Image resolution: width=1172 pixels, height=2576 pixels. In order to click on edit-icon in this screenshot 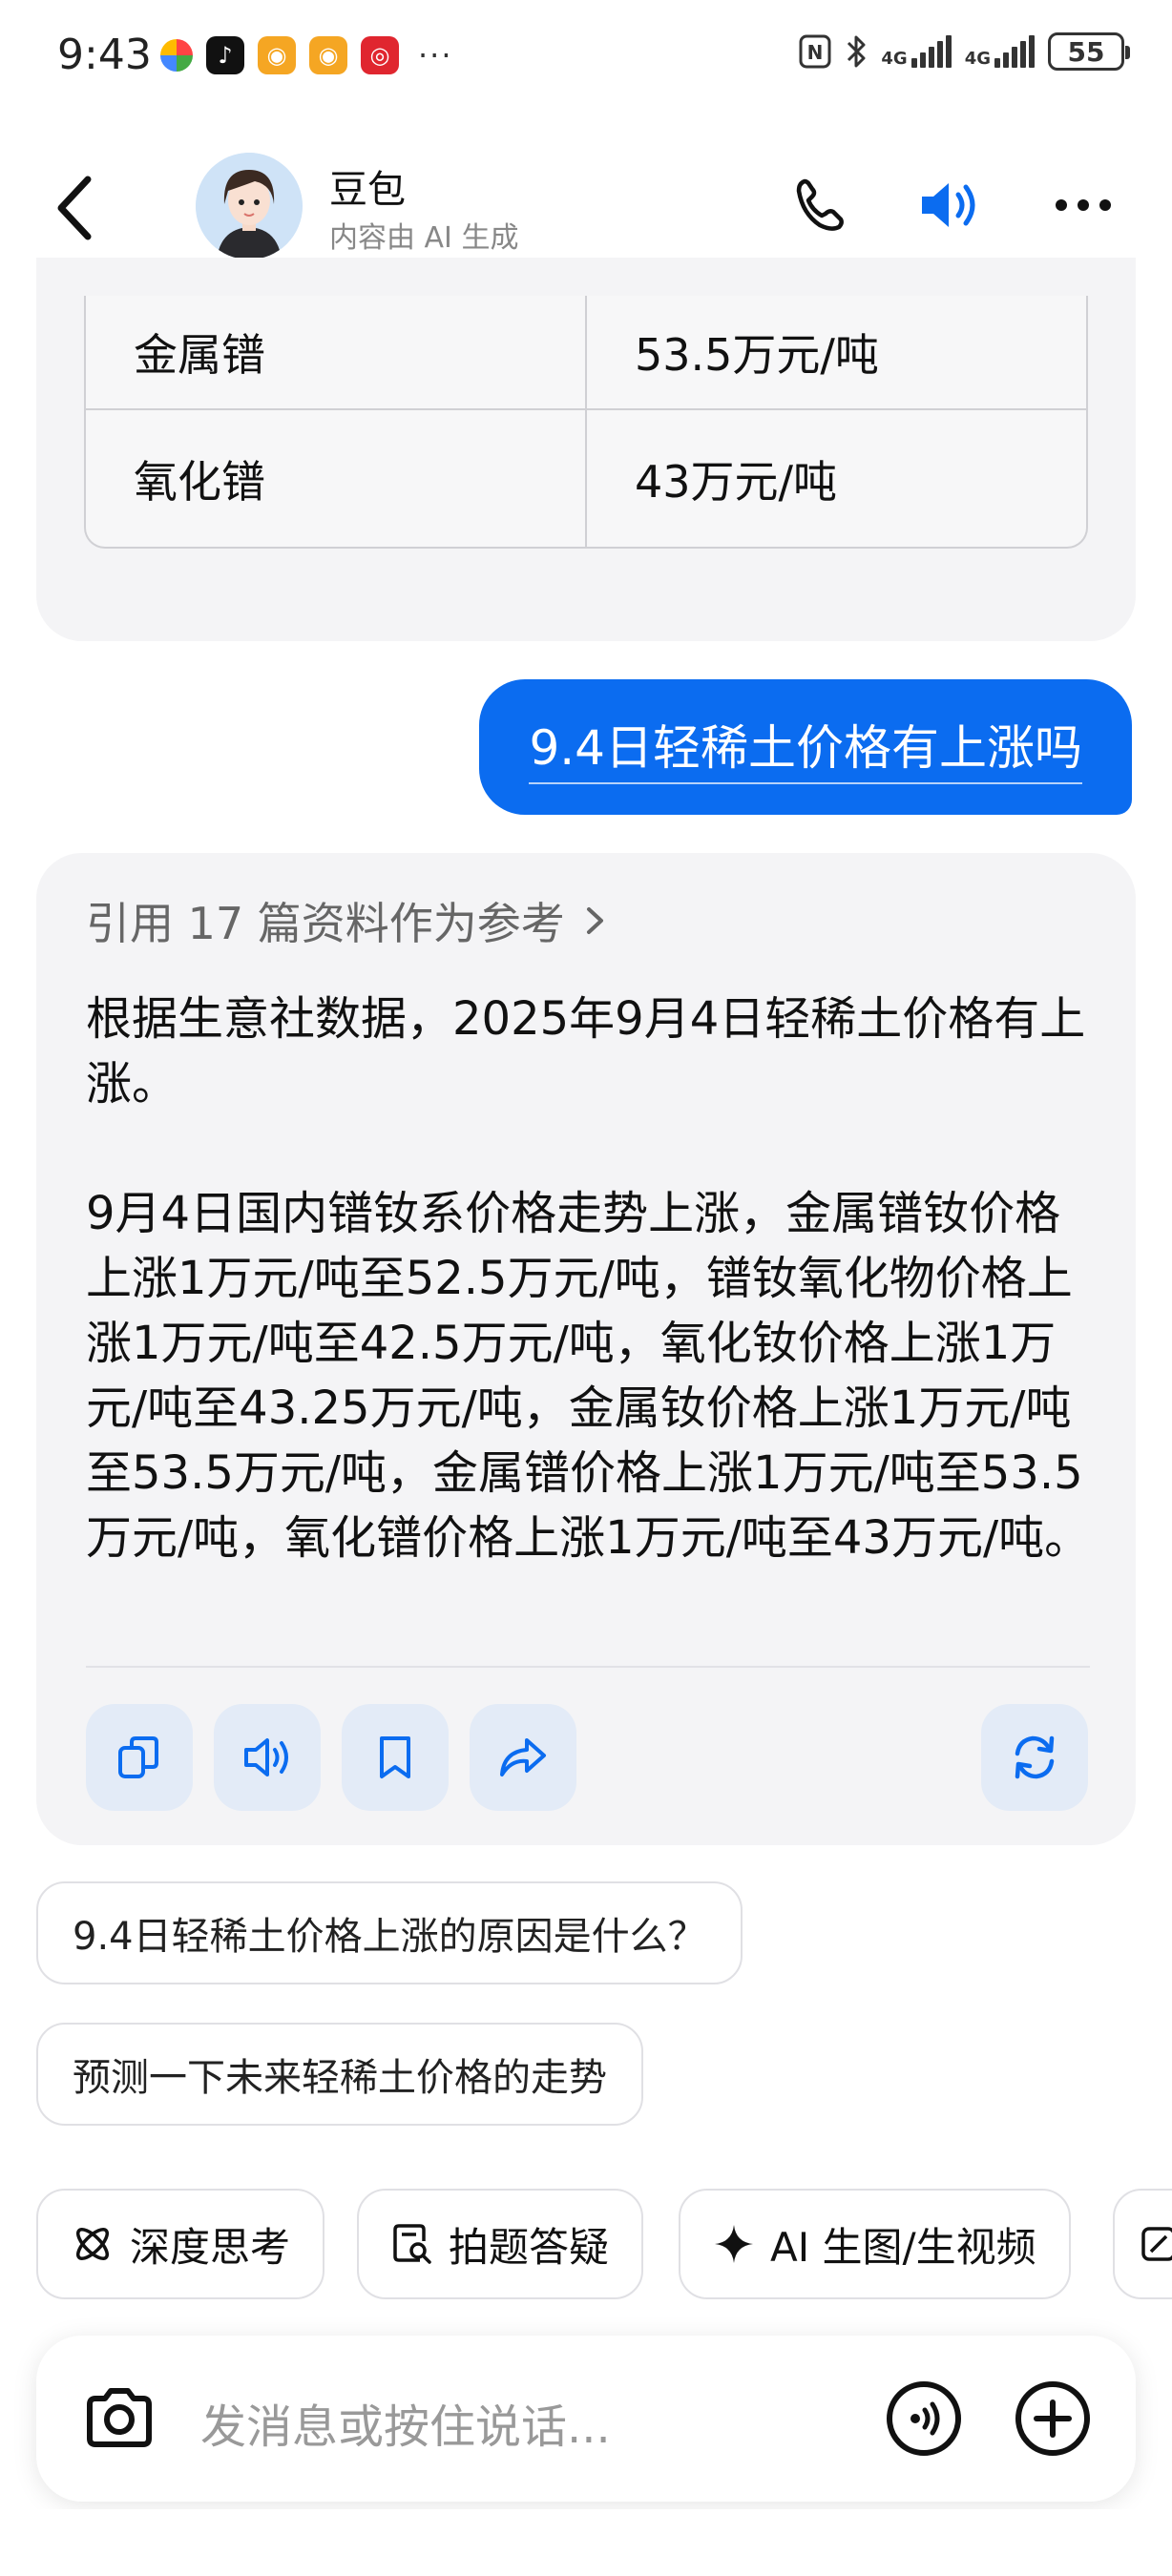, I will do `click(1156, 2244)`.